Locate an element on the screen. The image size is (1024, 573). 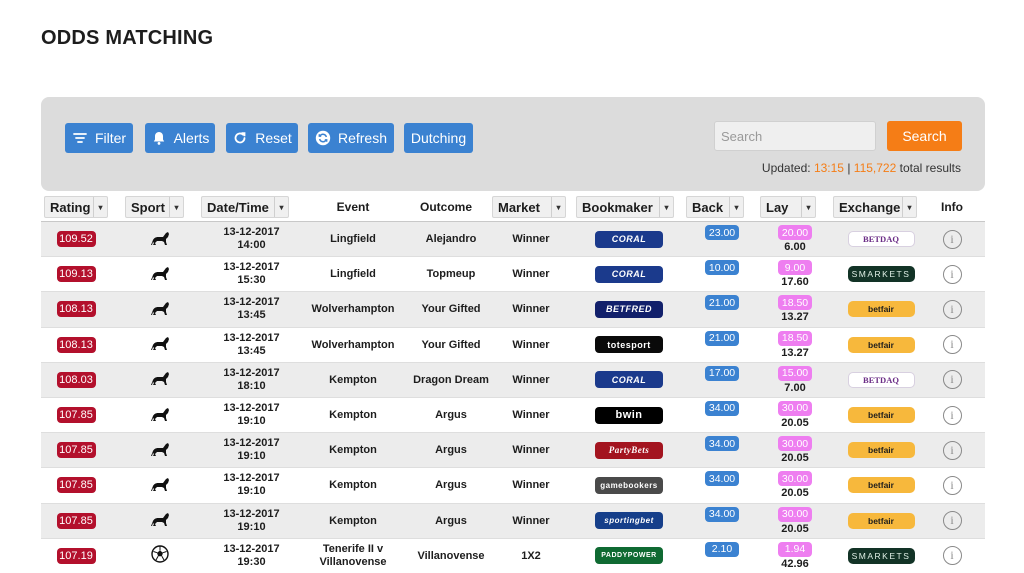
bookmaker-cell: BETFRED is located at coordinates (629, 309).